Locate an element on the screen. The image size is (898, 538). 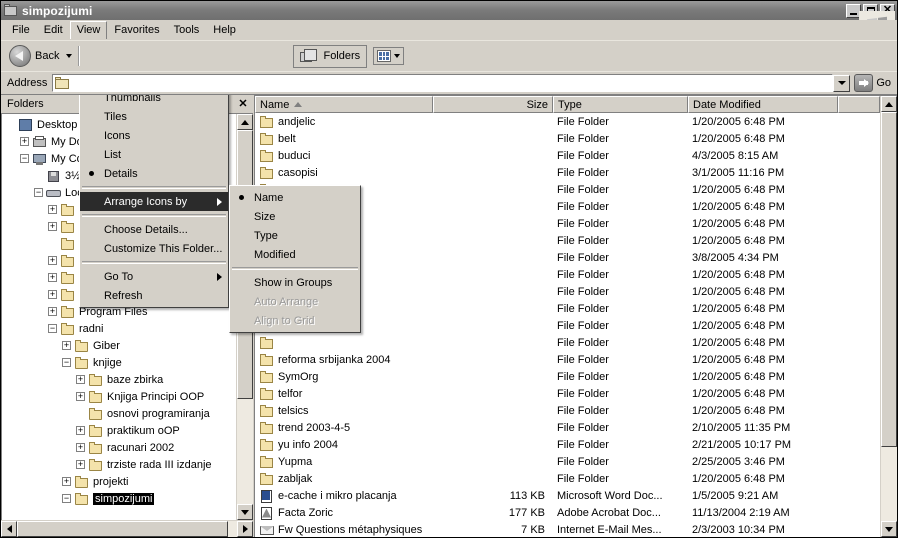
menu-item-show-in-groups: Show in Groups is located at coordinates (295, 282).